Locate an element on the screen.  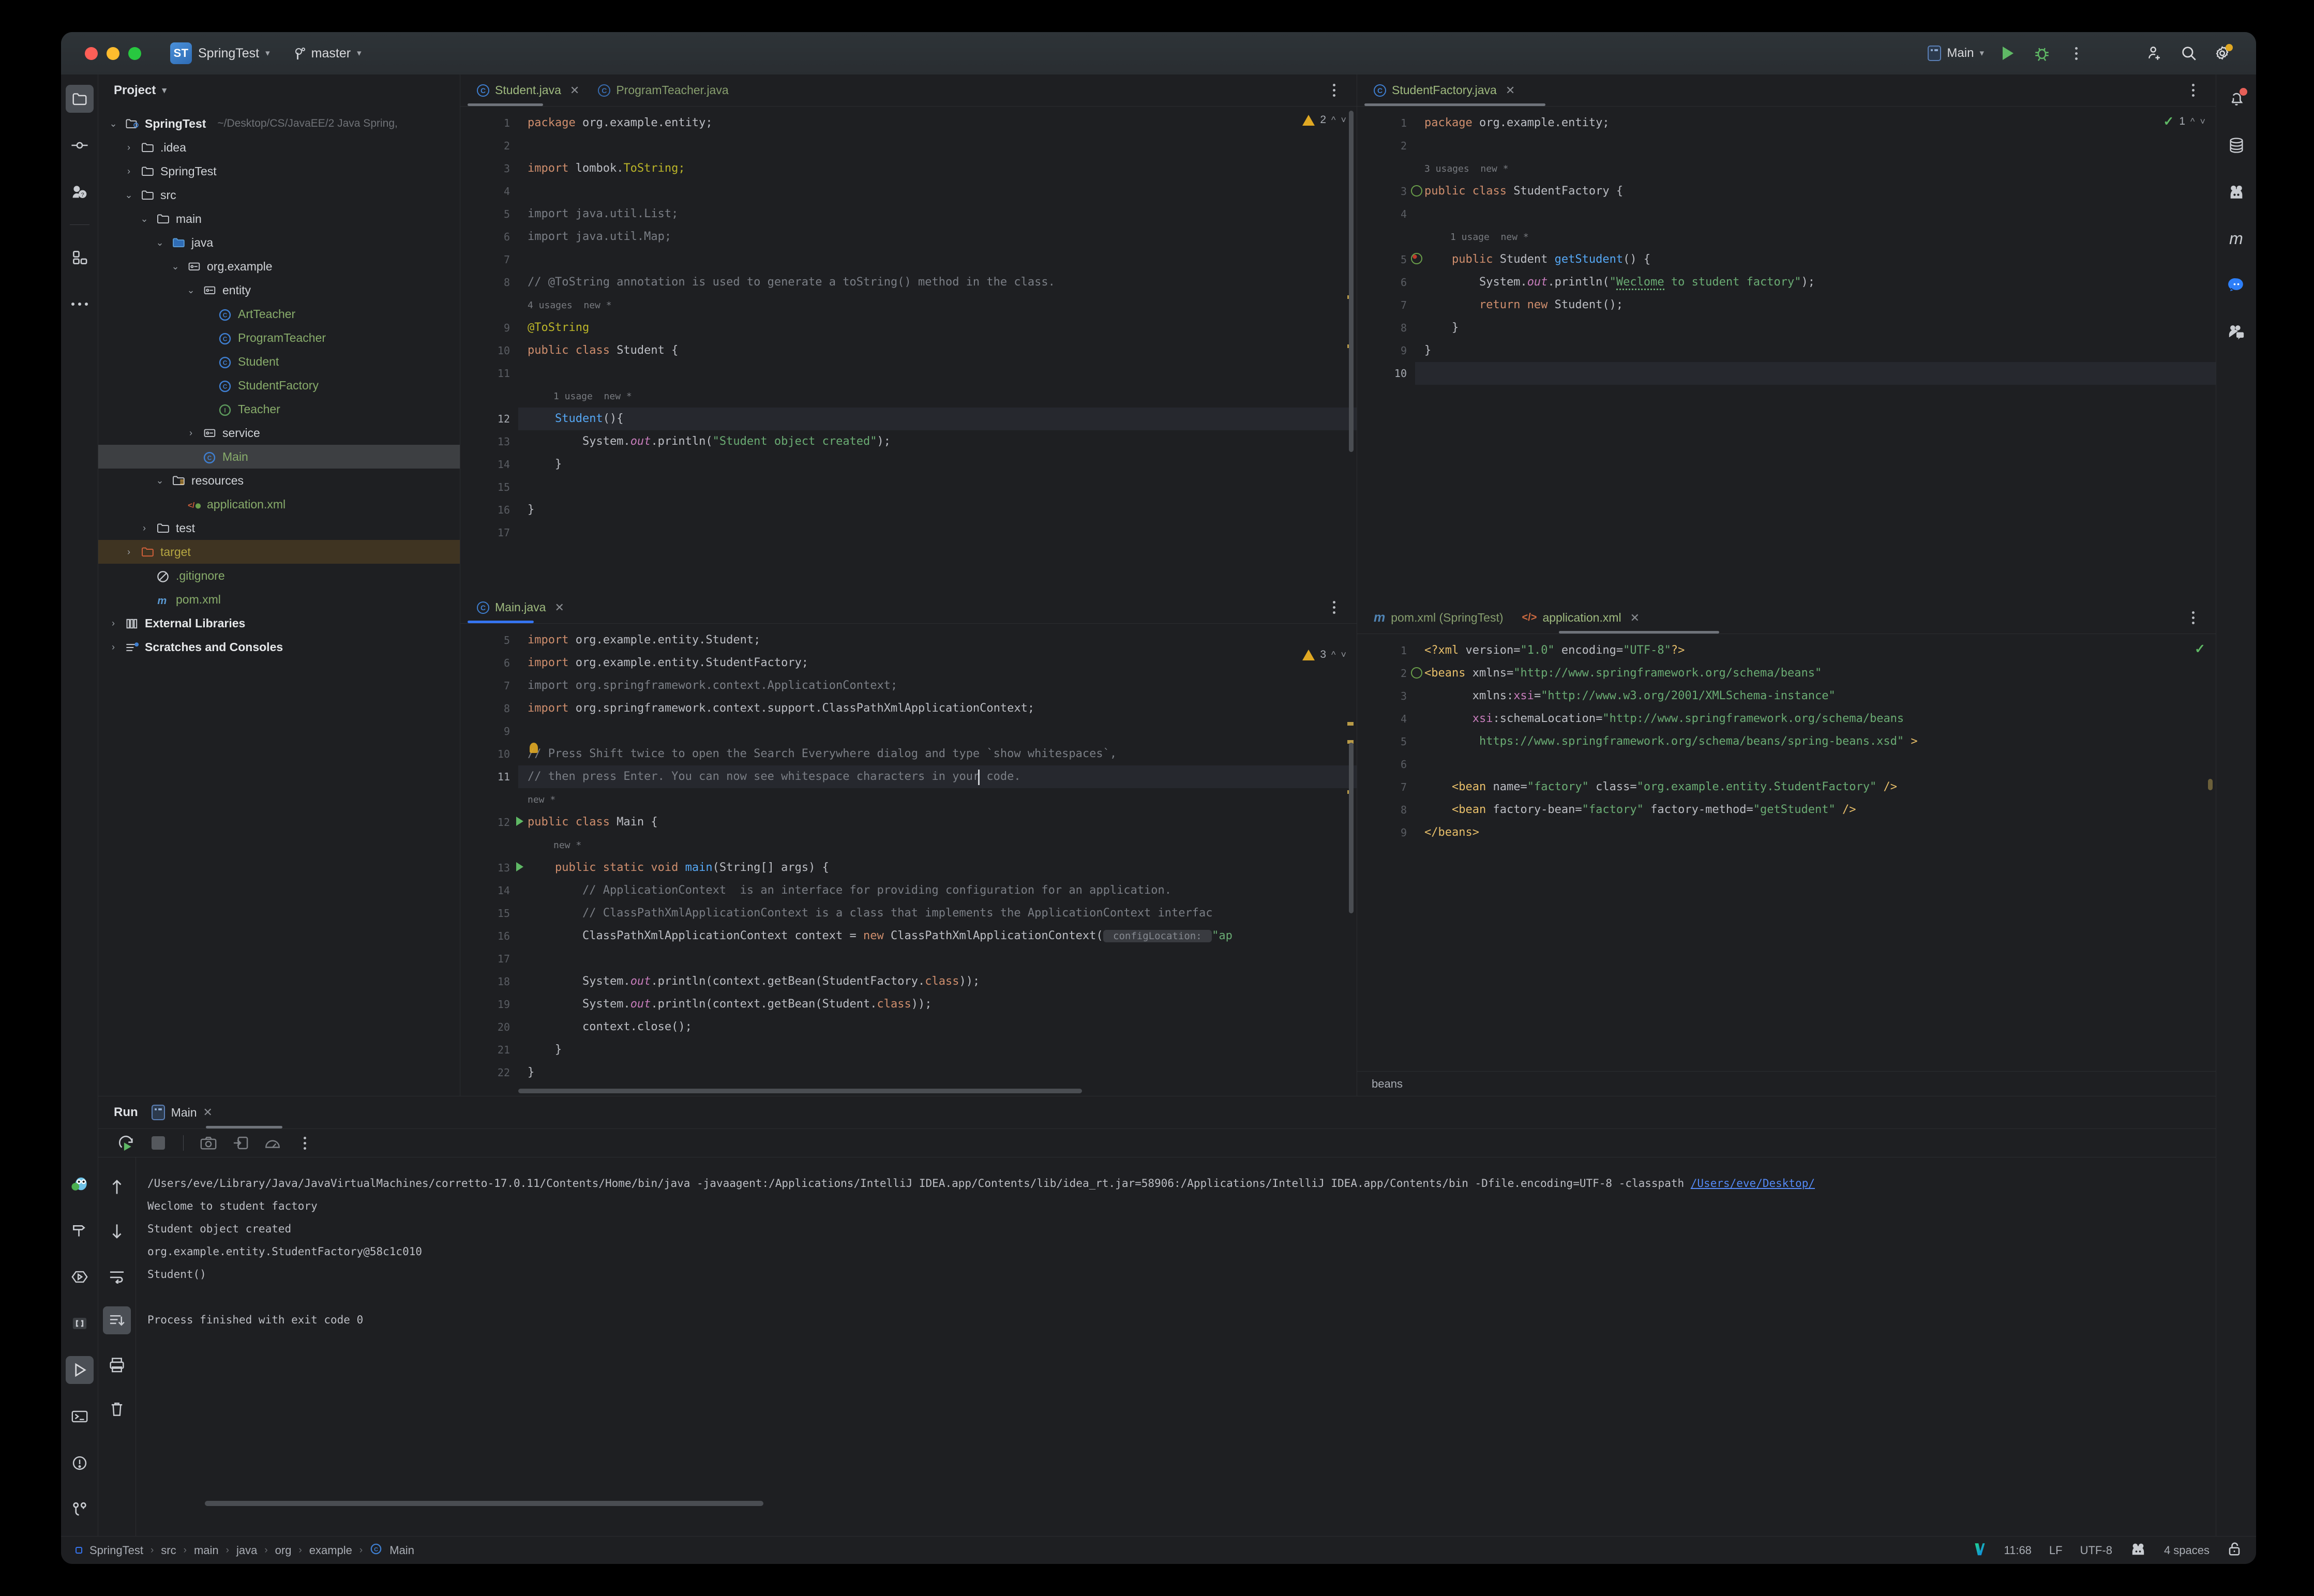
code-with-me-button is located at coordinates (2154, 53).